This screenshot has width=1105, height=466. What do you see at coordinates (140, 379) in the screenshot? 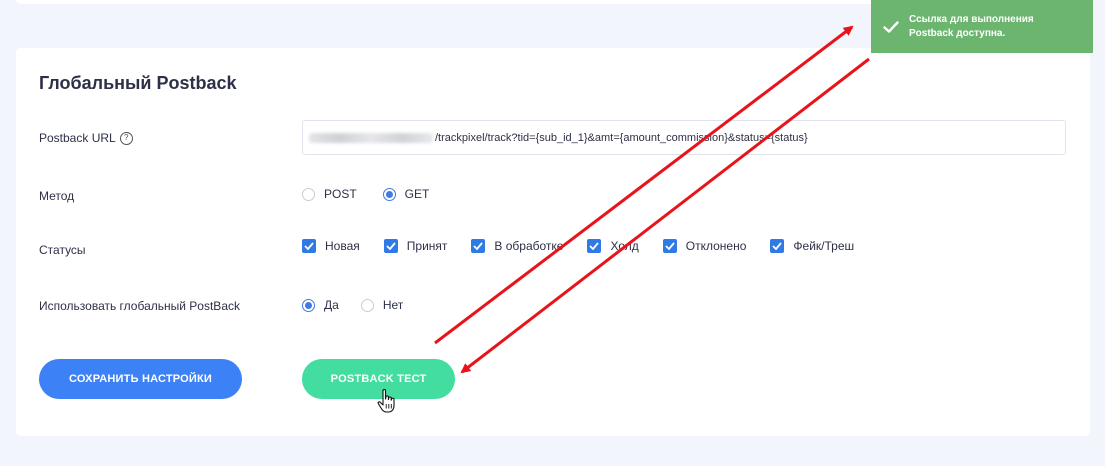
I see `save-settings-button: СОХРАНИТЬ НАСТРОЙКИ` at bounding box center [140, 379].